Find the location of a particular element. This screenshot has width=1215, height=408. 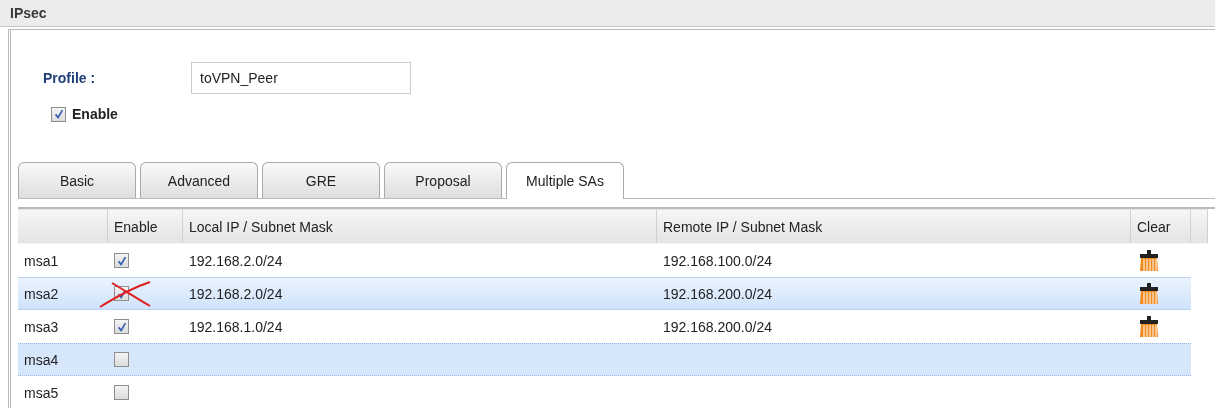

table-cell-text: 192.168.100.0/24 is located at coordinates (717, 261).